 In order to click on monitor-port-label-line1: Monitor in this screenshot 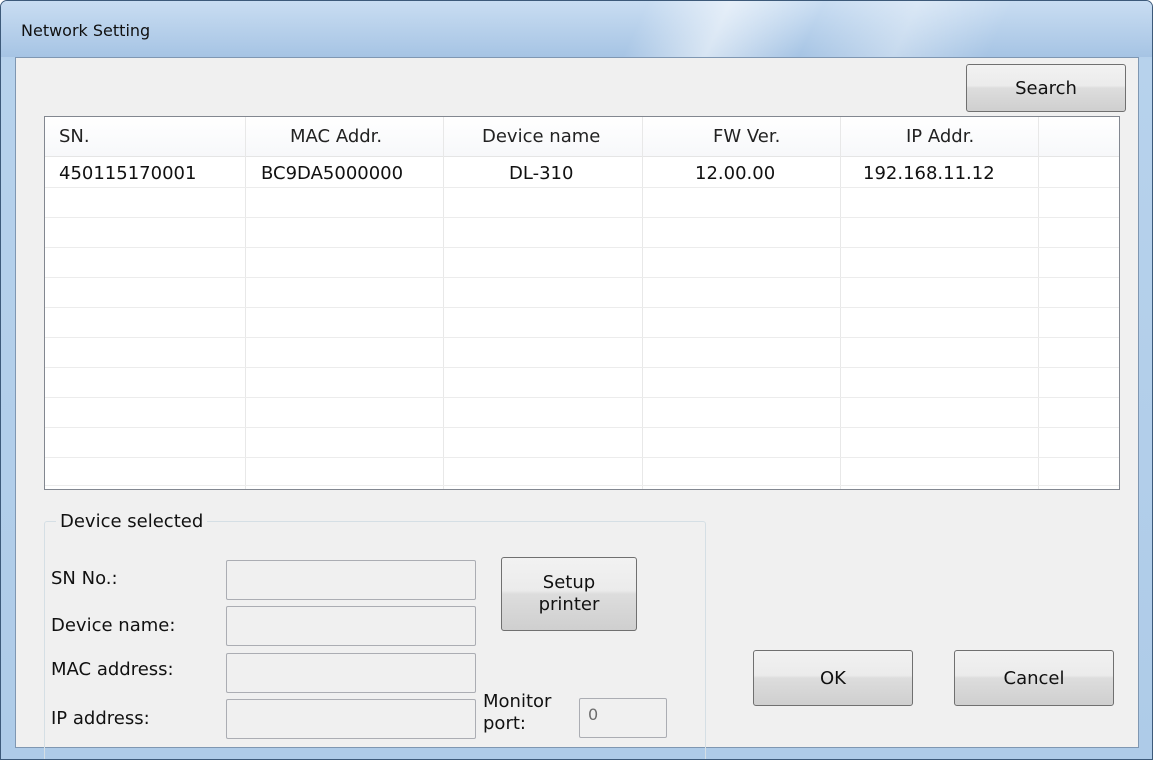, I will do `click(517, 701)`.